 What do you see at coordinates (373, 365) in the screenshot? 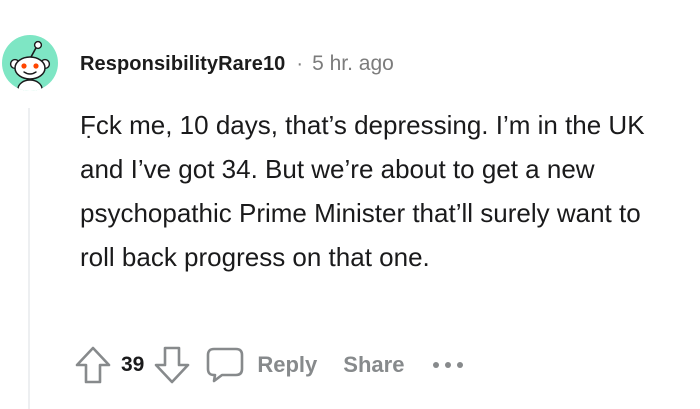
I see `share-button: Share` at bounding box center [373, 365].